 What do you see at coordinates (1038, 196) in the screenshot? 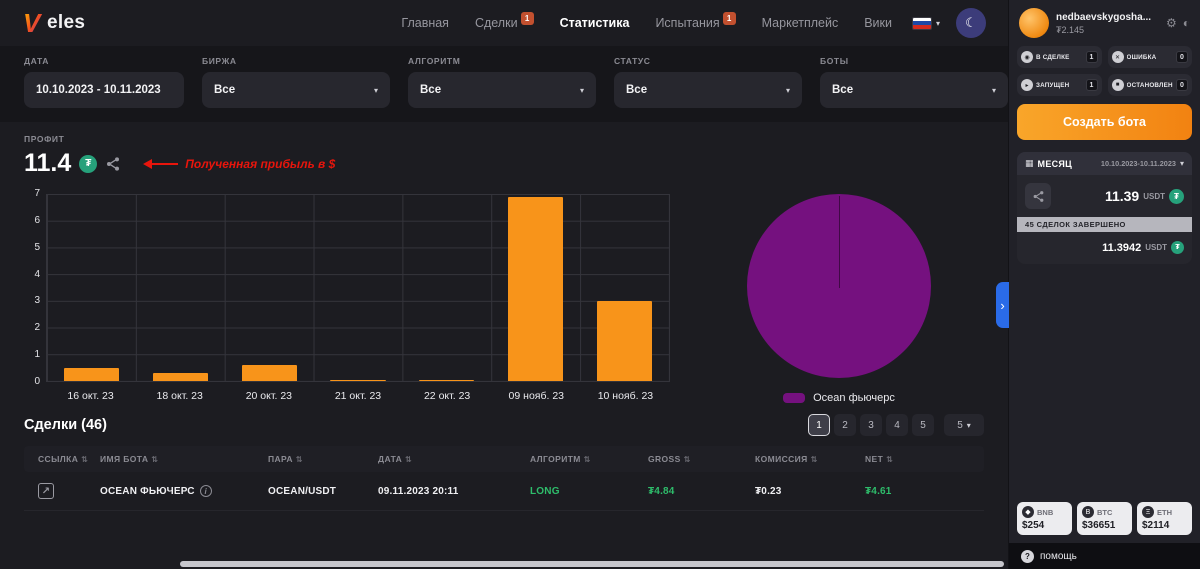
I see `share-button` at bounding box center [1038, 196].